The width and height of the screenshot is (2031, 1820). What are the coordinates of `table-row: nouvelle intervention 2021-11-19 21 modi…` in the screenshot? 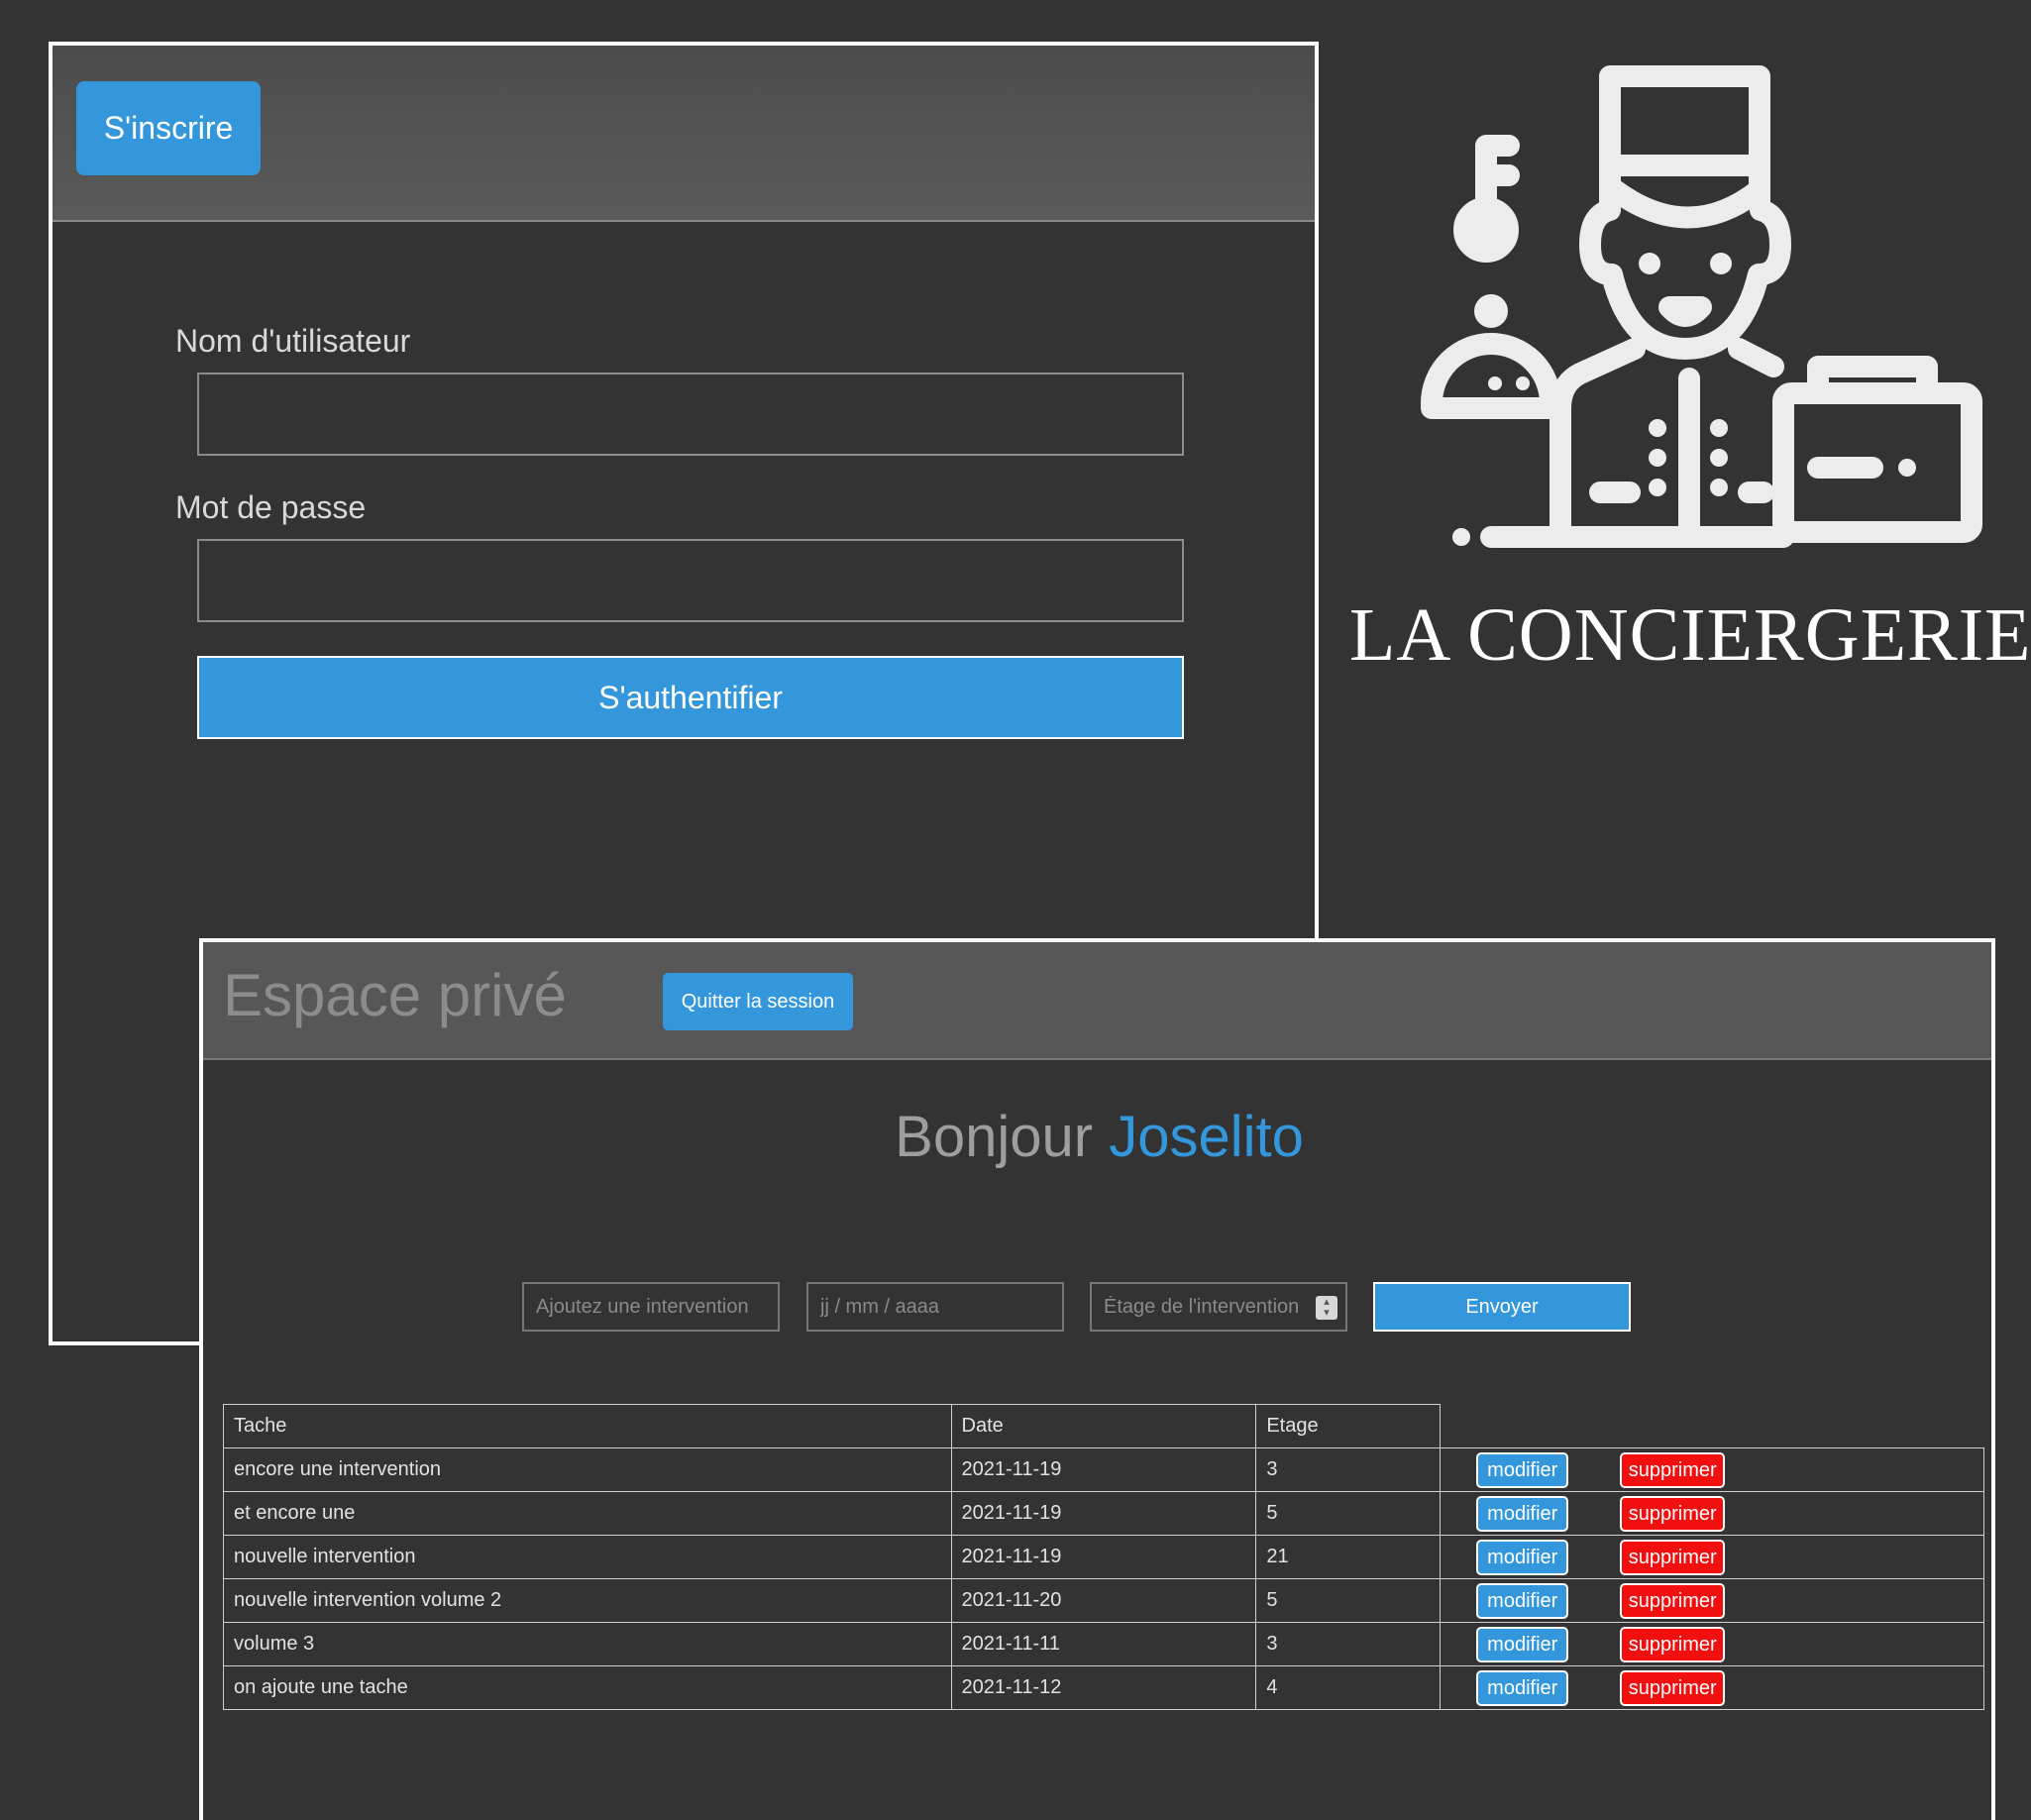 It's located at (1104, 1557).